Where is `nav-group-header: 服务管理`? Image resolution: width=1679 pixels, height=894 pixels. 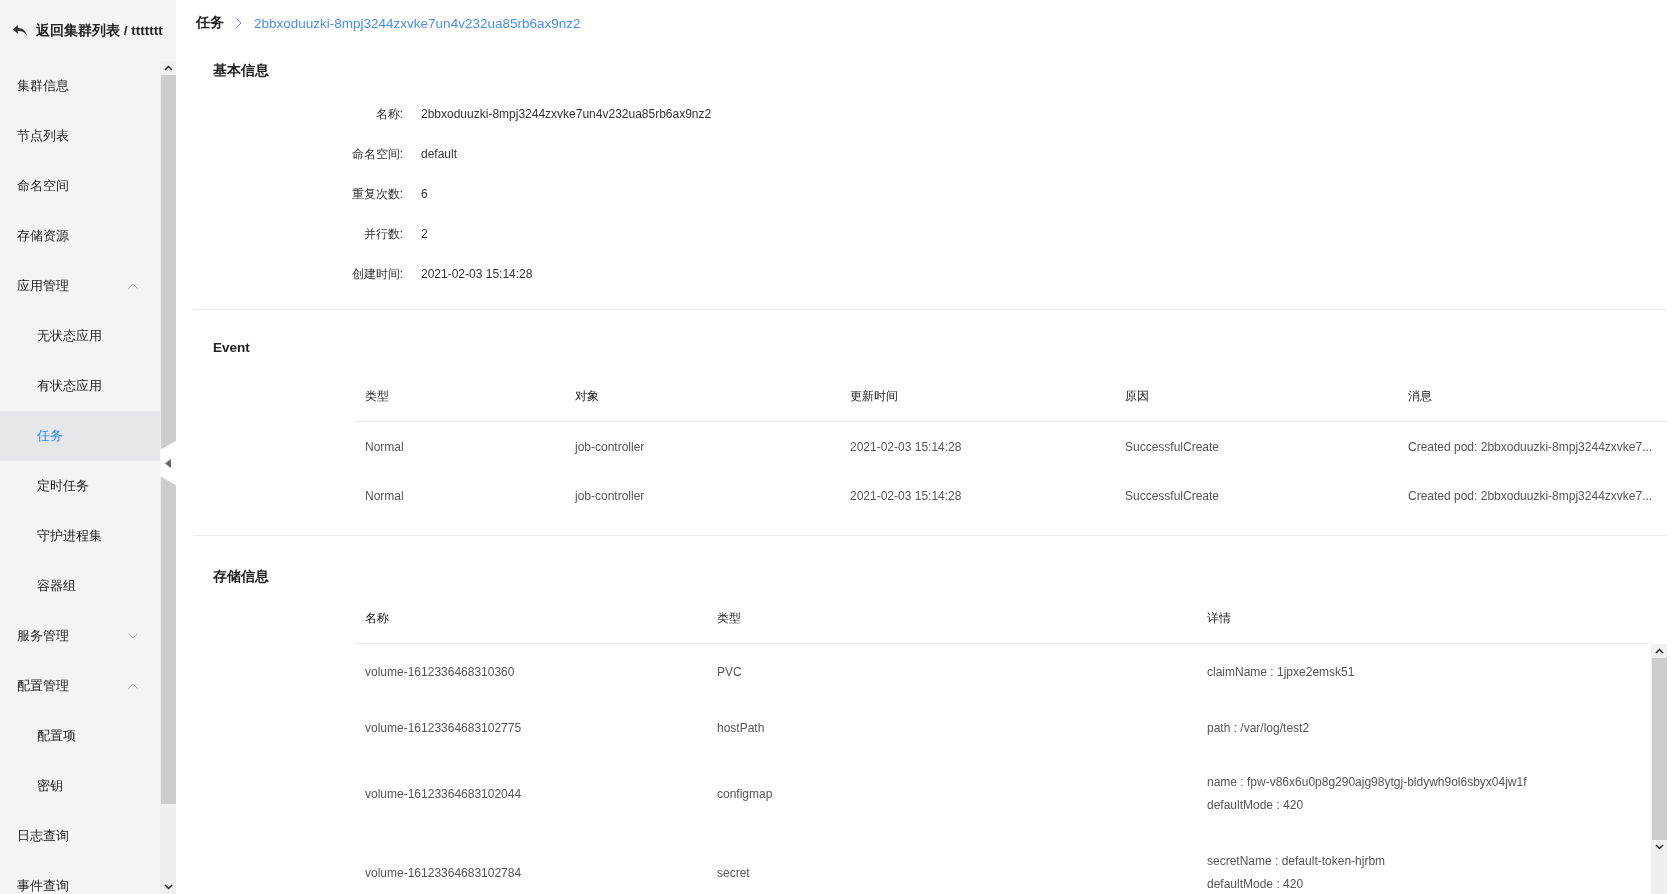 nav-group-header: 服务管理 is located at coordinates (80, 636).